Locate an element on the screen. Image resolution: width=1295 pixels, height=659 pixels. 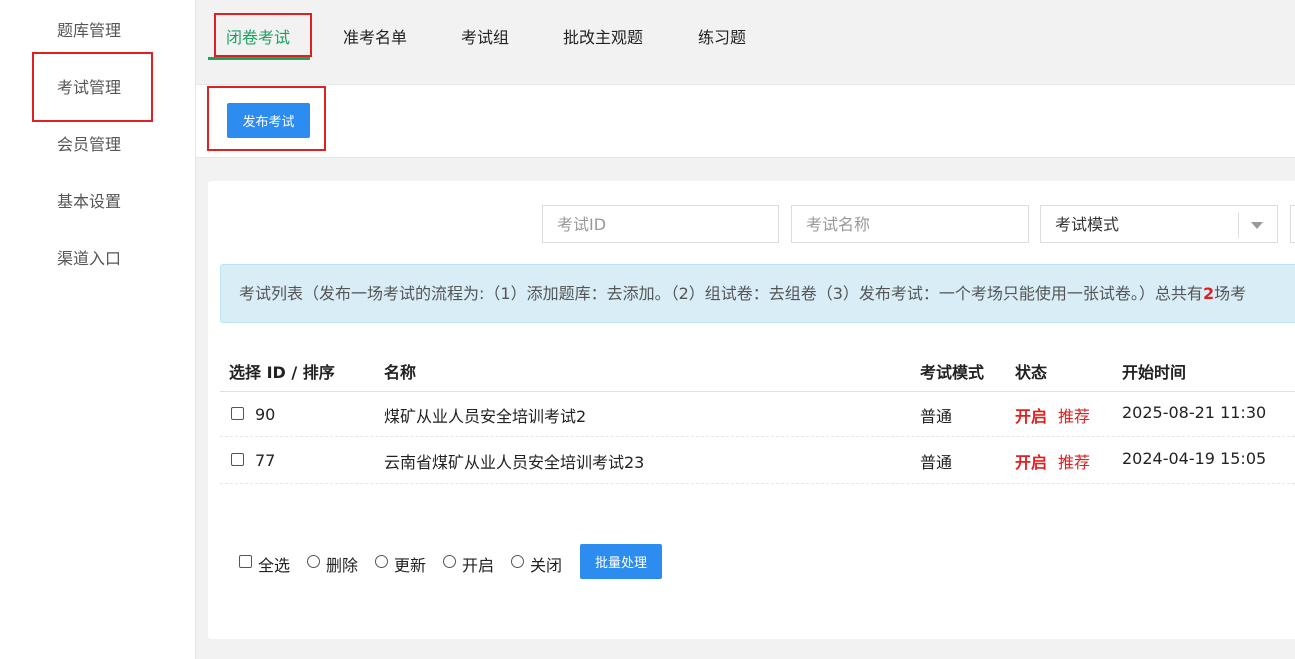
select-all-checkbox is located at coordinates (245, 561).